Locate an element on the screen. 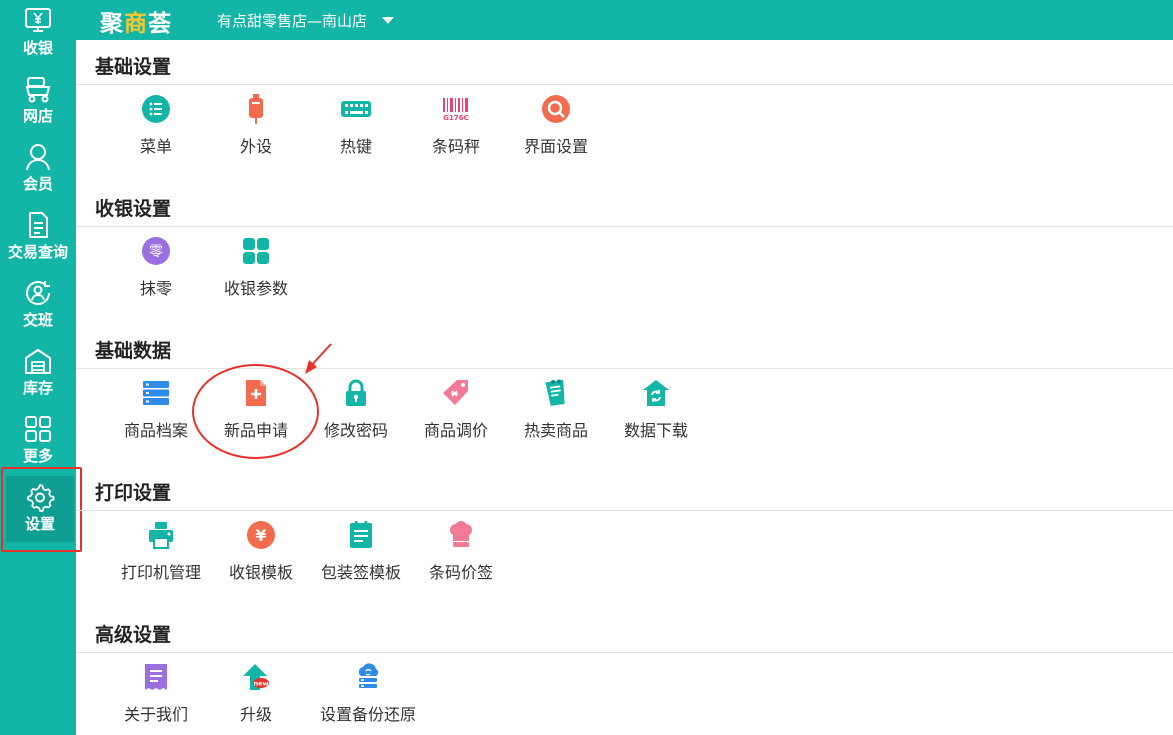 Image resolution: width=1173 pixels, height=735 pixels. barcode-icon-text: G176C is located at coordinates (456, 118).